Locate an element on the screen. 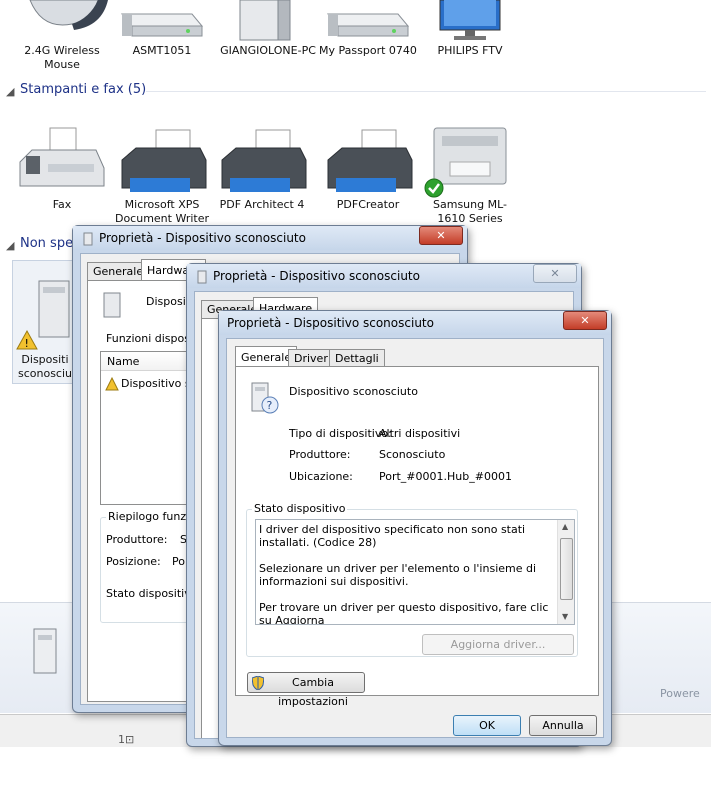 This screenshot has width=711, height=800. device-label: My Passport 0740 is located at coordinates (368, 50).